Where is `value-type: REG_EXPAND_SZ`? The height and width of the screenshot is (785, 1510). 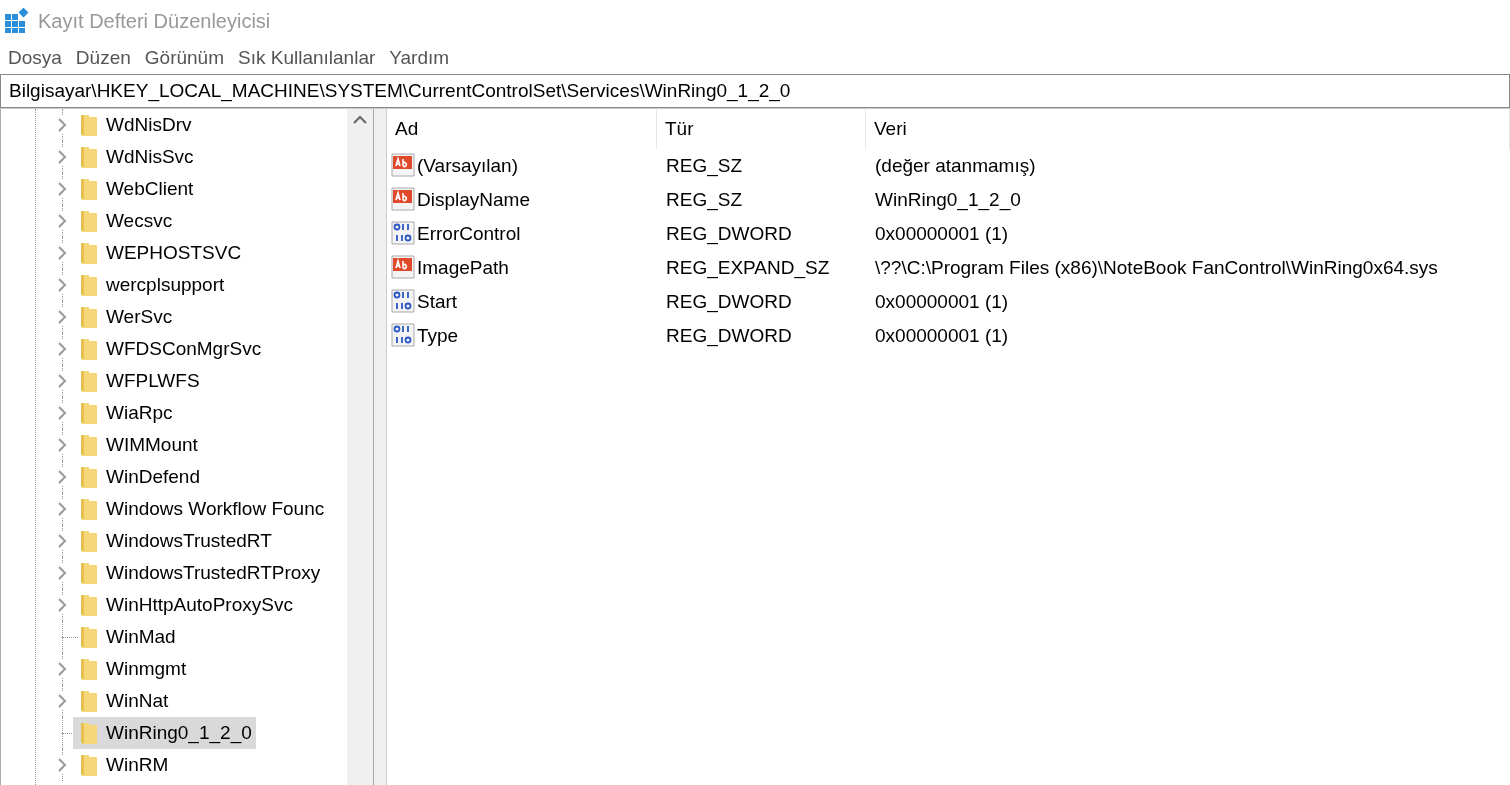
value-type: REG_EXPAND_SZ is located at coordinates (748, 268).